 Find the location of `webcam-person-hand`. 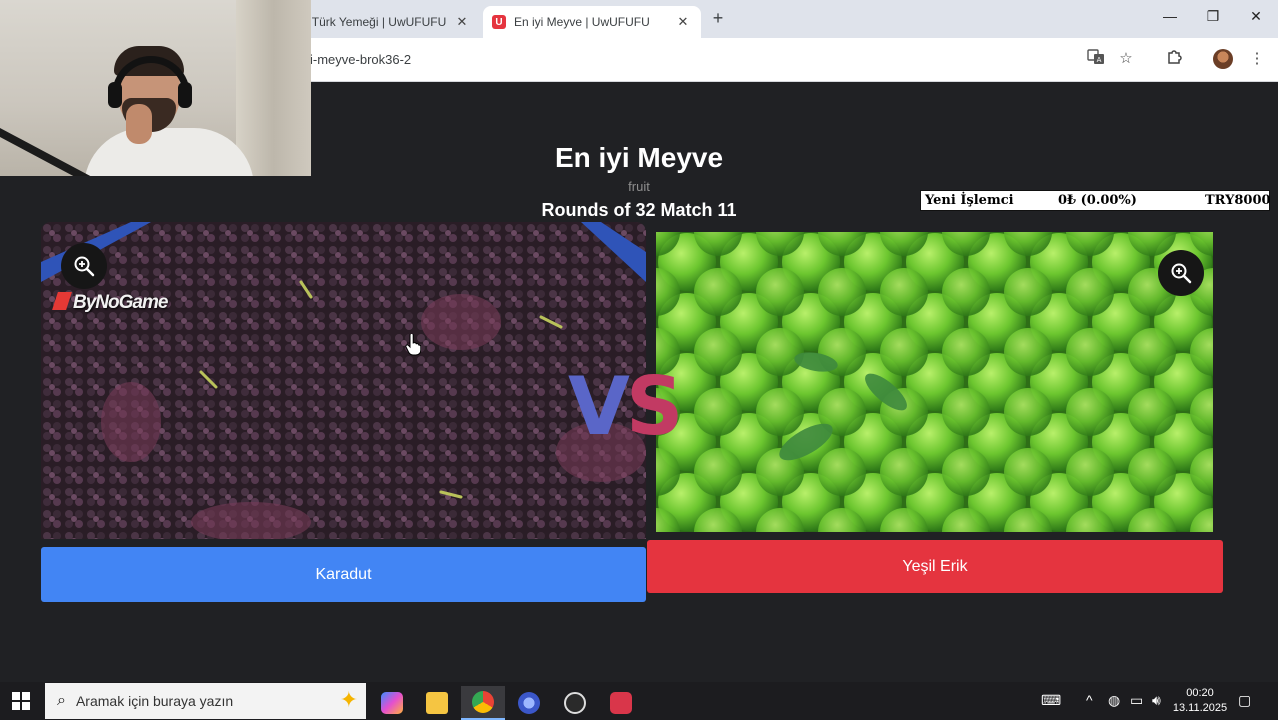

webcam-person-hand is located at coordinates (139, 124).